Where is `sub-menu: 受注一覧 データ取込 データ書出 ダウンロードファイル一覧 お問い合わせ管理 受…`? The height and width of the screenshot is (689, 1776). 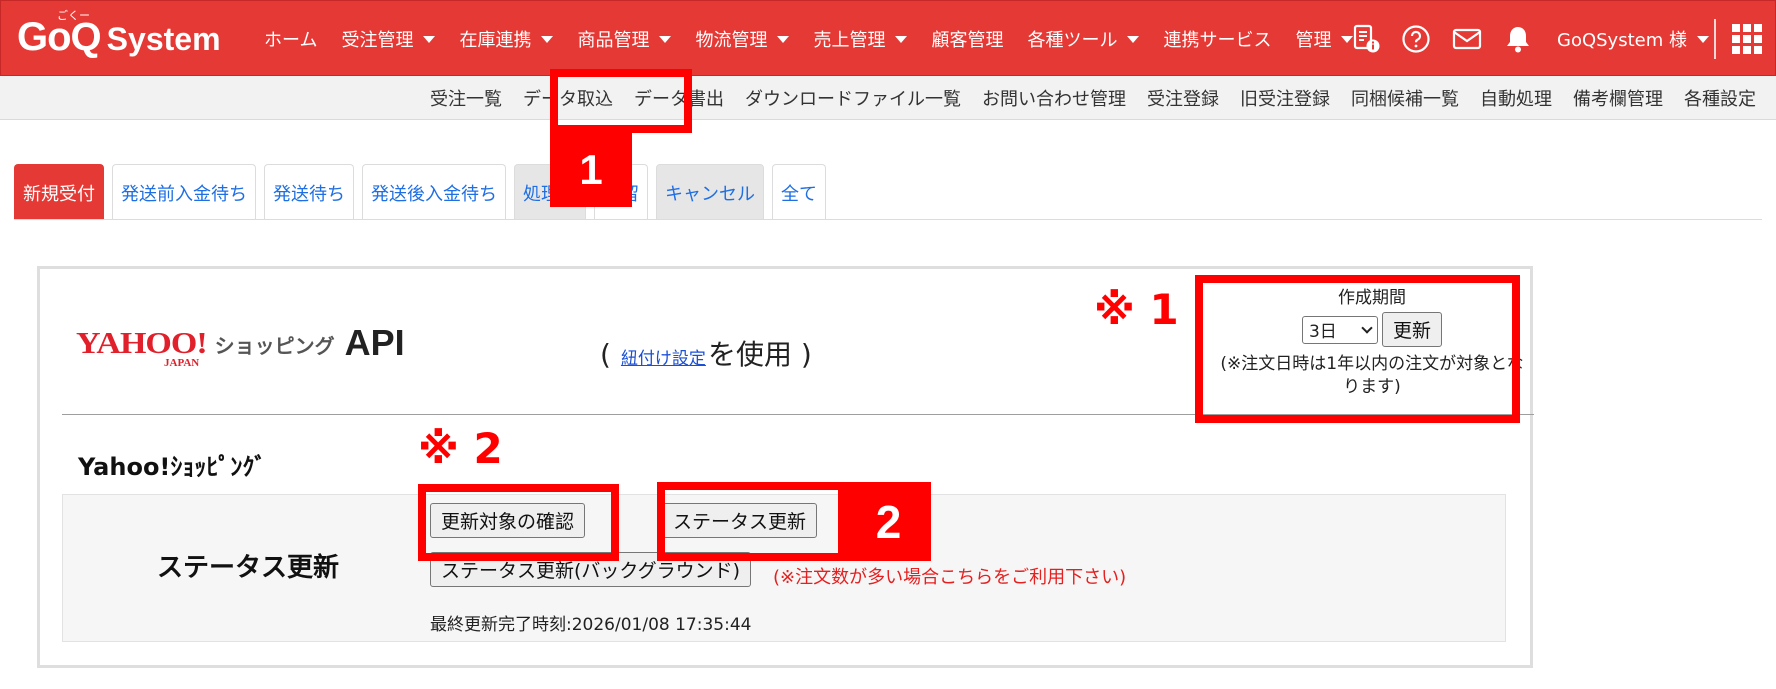 sub-menu: 受注一覧 データ取込 データ書出 ダウンロードファイル一覧 お問い合わせ管理 受… is located at coordinates (1082, 98).